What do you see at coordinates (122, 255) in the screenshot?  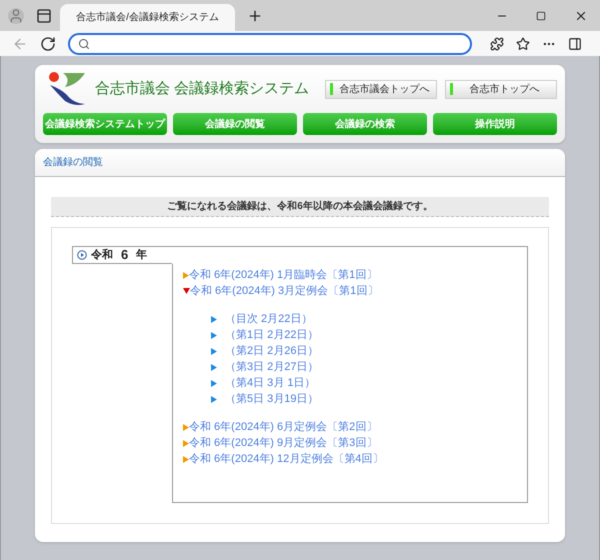 I see `year-tab: 令和 6 年` at bounding box center [122, 255].